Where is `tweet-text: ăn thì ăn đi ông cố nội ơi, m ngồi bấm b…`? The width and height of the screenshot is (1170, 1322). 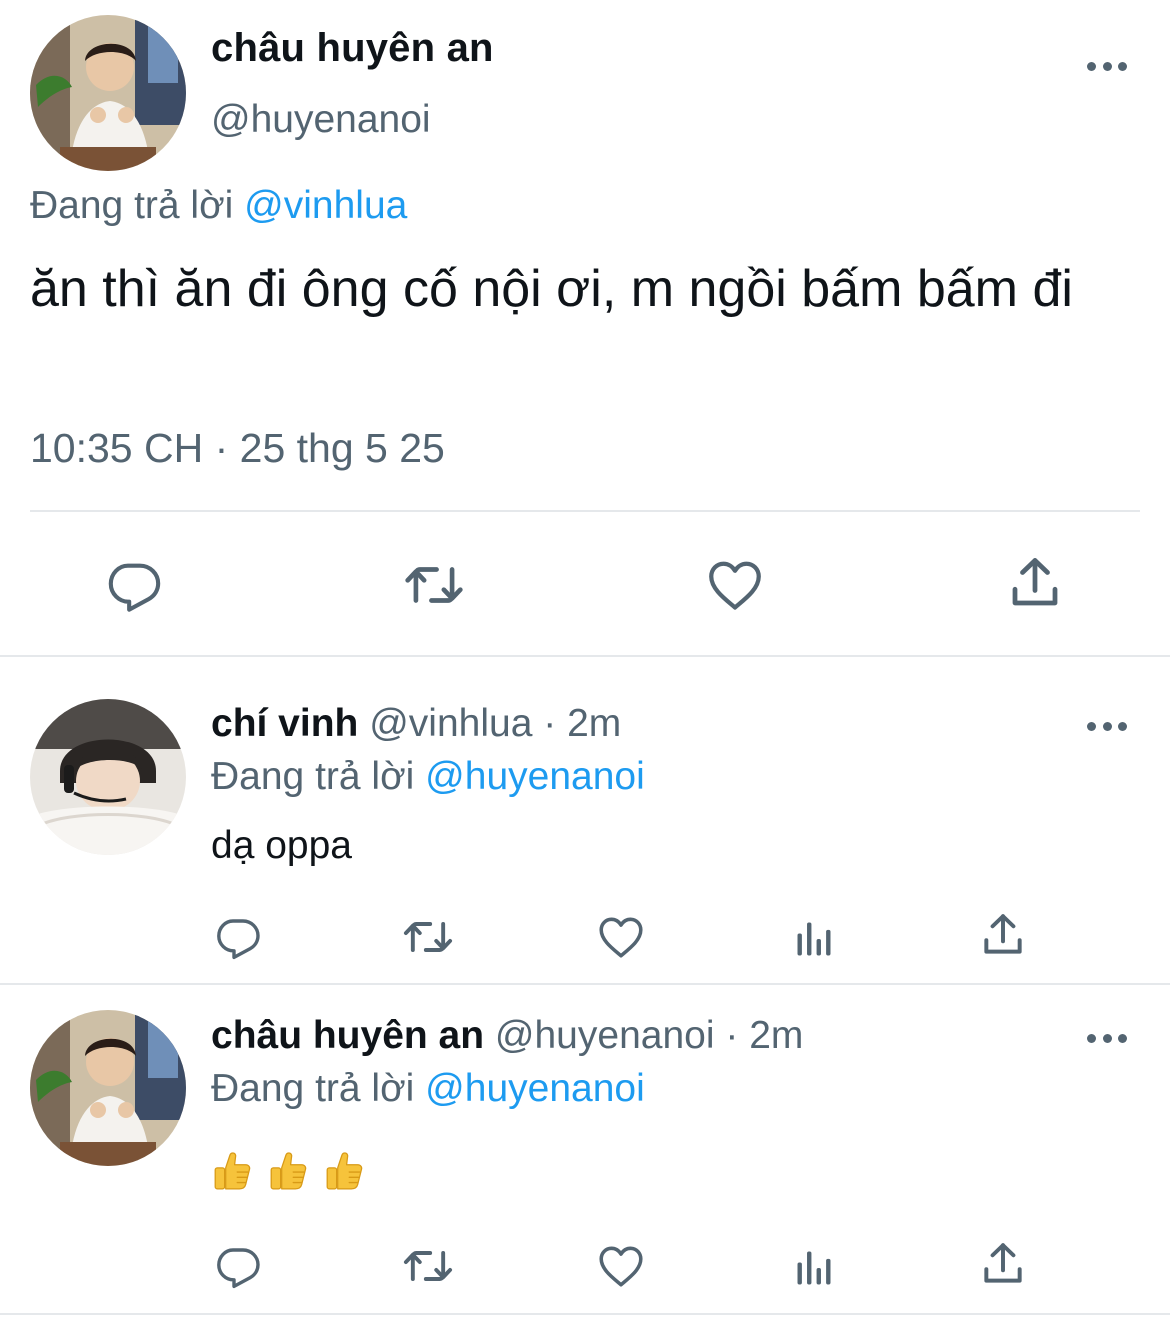
tweet-text: ăn thì ăn đi ông cố nội ơi, m ngồi bấm b… is located at coordinates (551, 289).